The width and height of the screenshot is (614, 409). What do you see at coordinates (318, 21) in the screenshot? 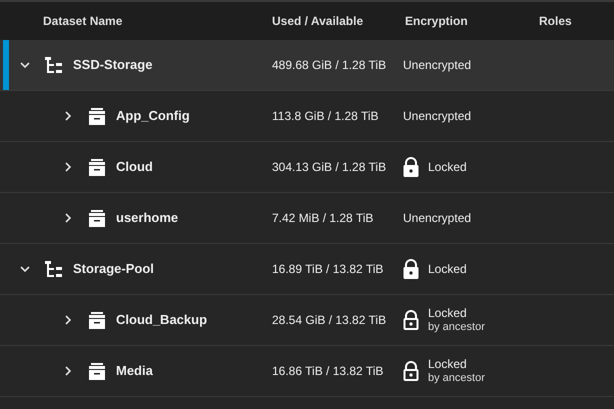
I see `column-header: Used / Available` at bounding box center [318, 21].